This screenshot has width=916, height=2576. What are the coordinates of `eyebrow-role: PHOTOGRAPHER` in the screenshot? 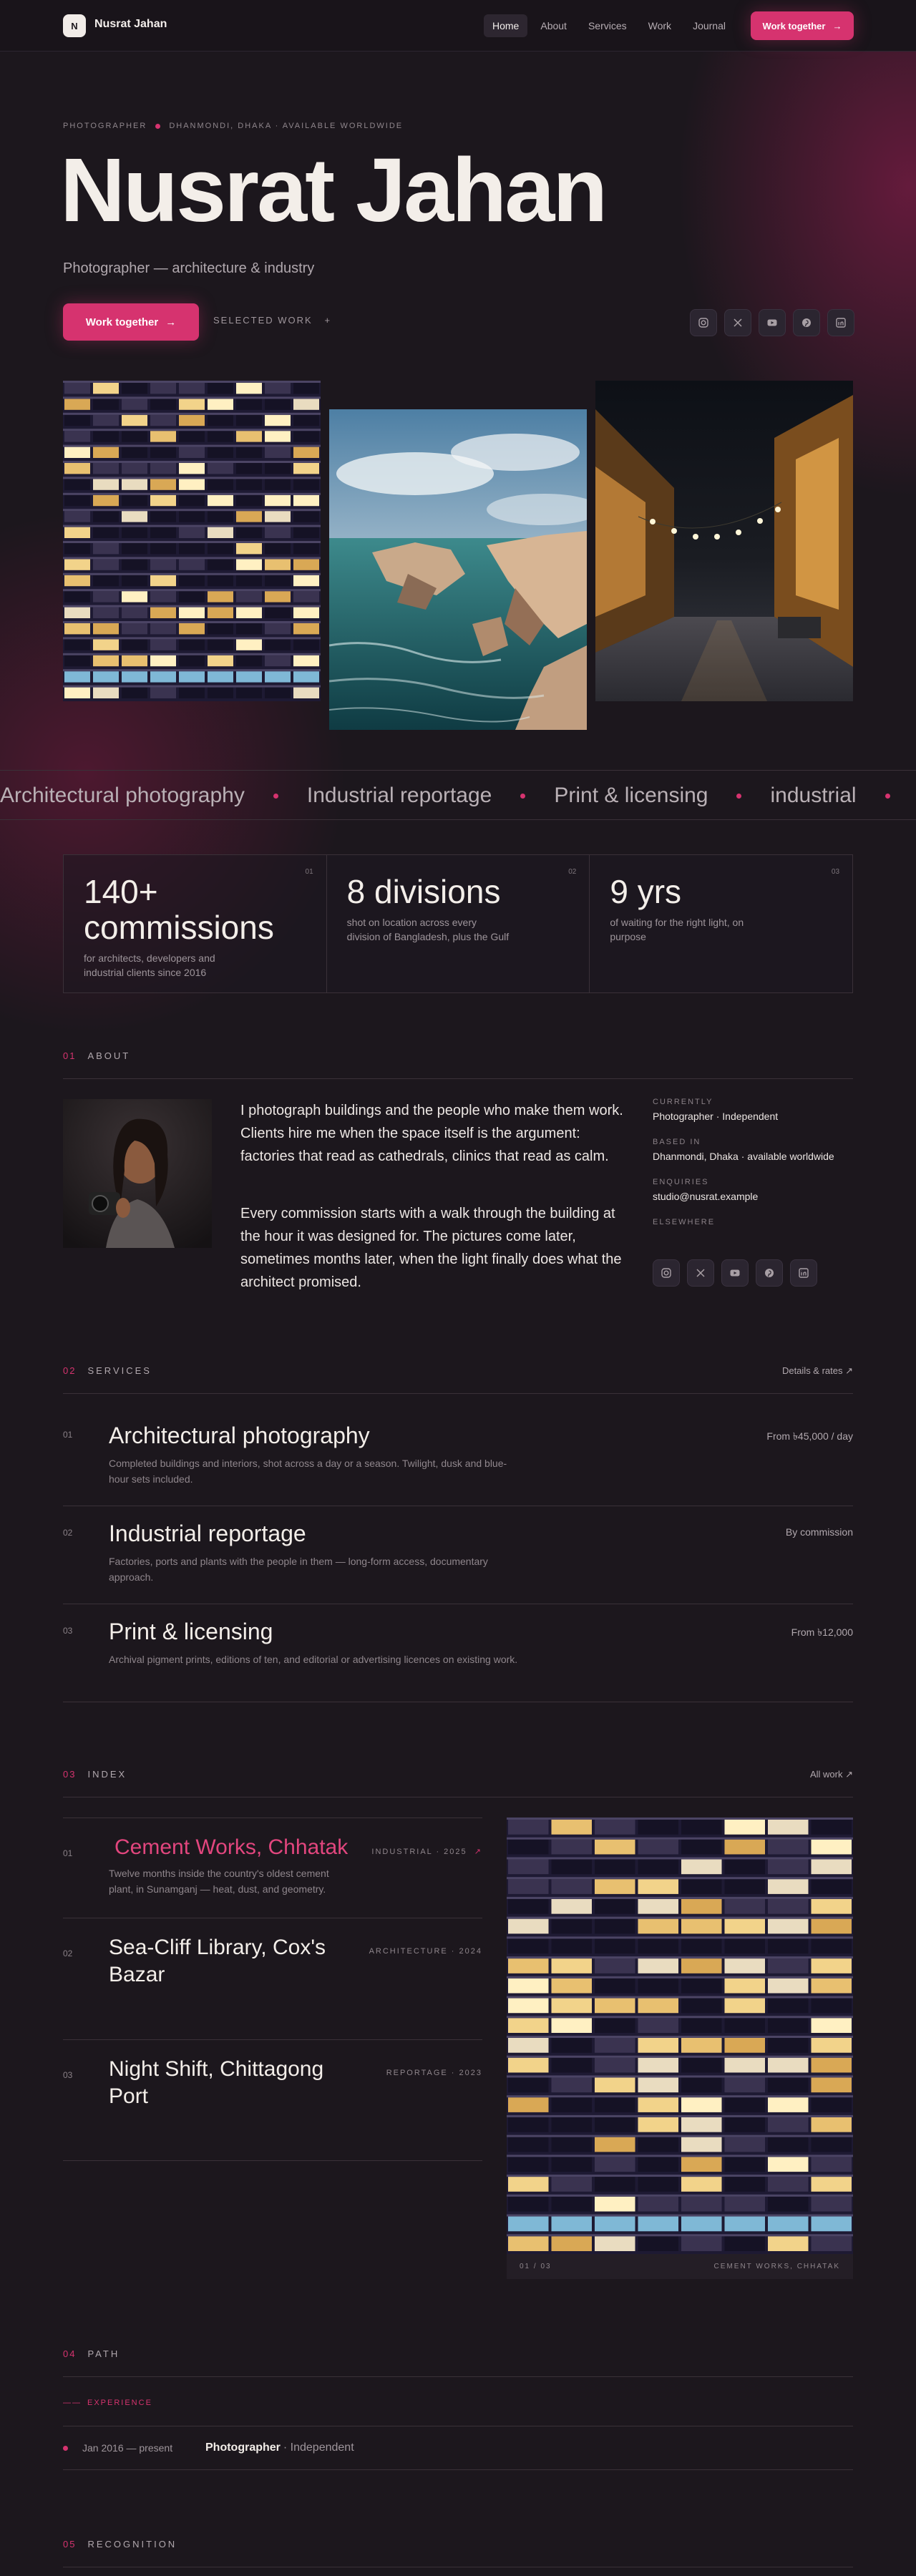 It's located at (105, 126).